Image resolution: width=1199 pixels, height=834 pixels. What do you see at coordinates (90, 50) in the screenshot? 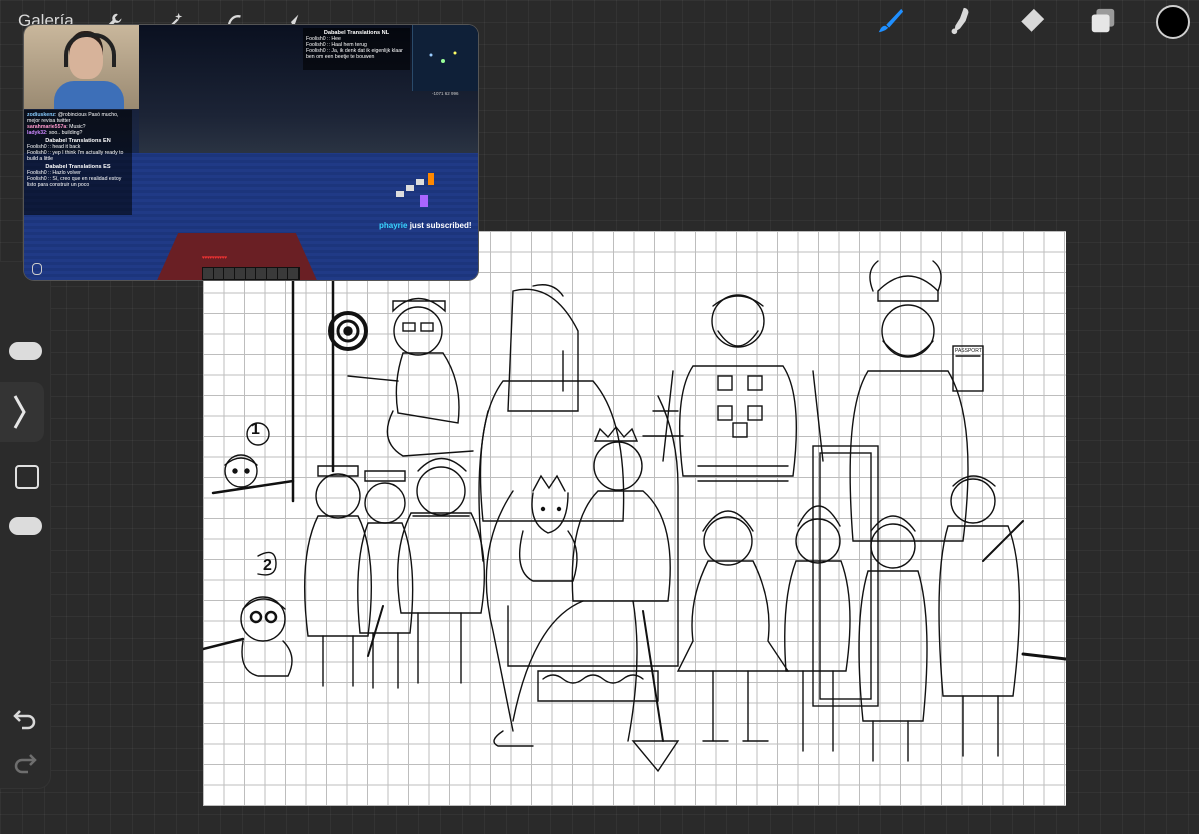
I see `headphones-icon` at bounding box center [90, 50].